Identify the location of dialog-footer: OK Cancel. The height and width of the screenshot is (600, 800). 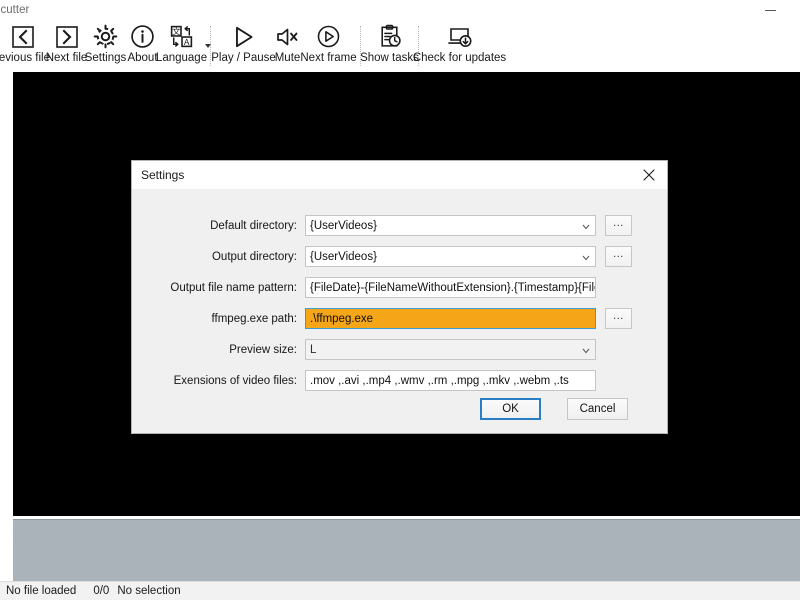
(399, 411).